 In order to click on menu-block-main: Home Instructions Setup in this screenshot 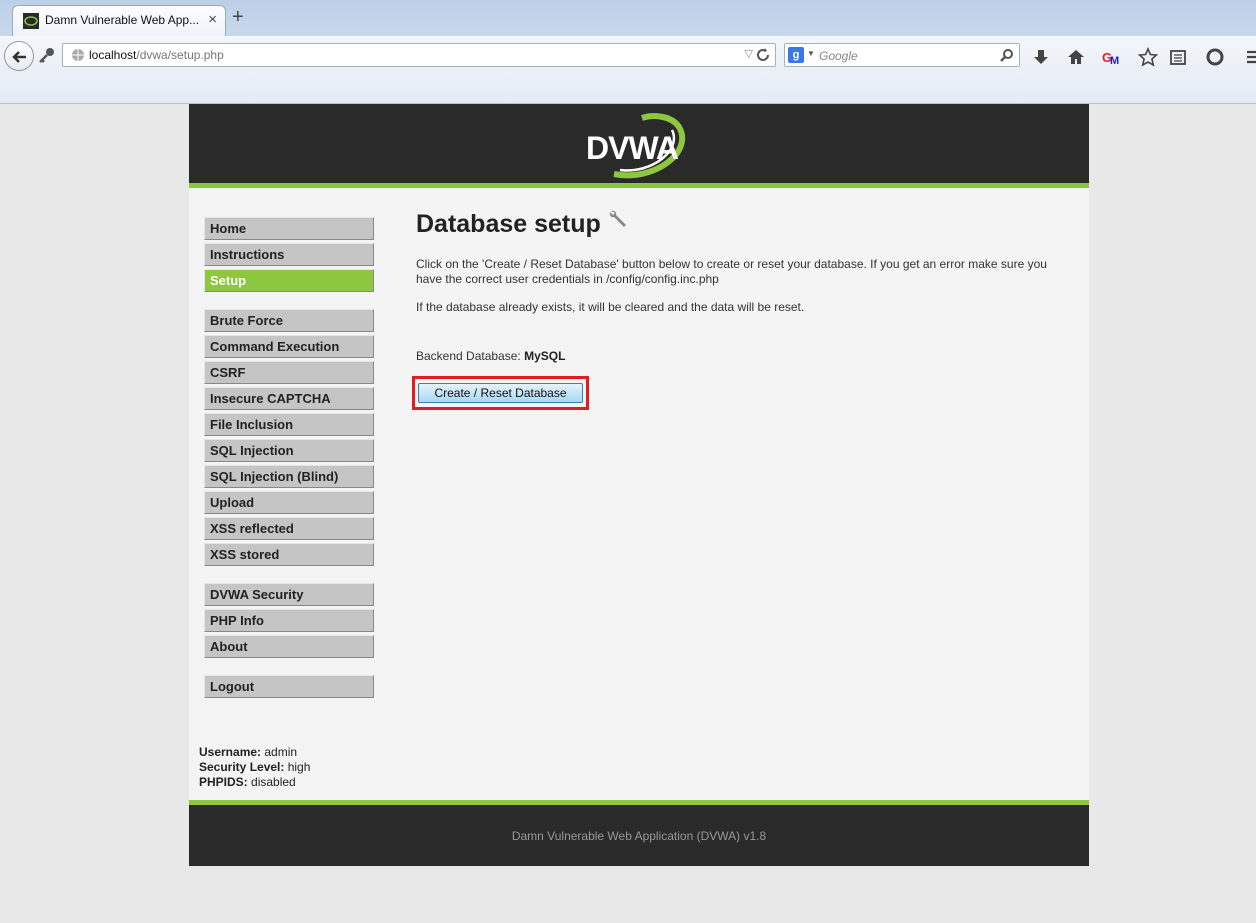, I will do `click(289, 254)`.